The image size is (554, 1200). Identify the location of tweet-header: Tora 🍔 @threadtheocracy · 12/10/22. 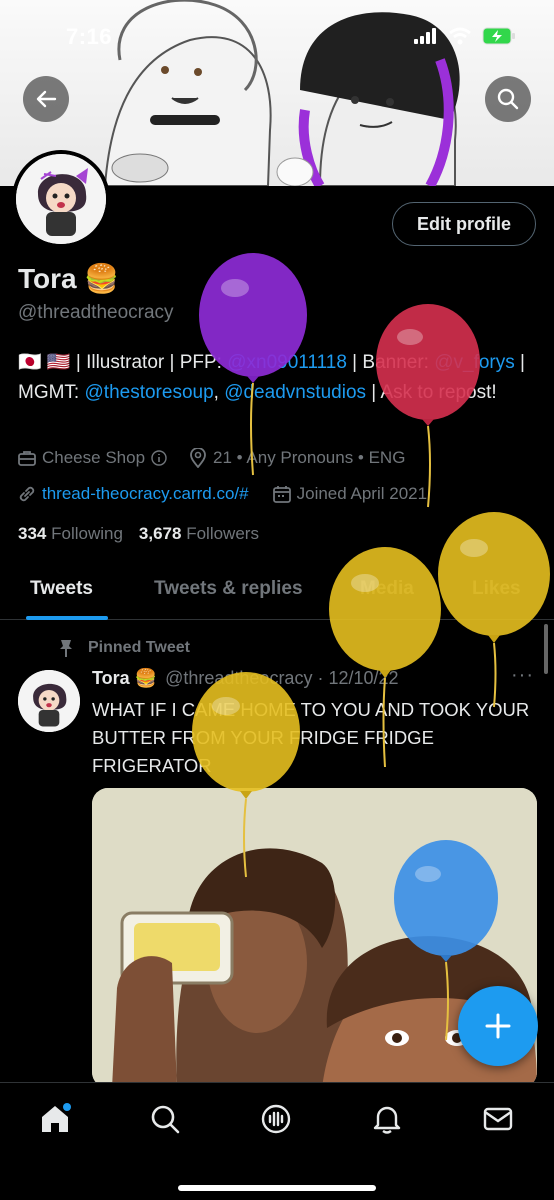
(245, 678).